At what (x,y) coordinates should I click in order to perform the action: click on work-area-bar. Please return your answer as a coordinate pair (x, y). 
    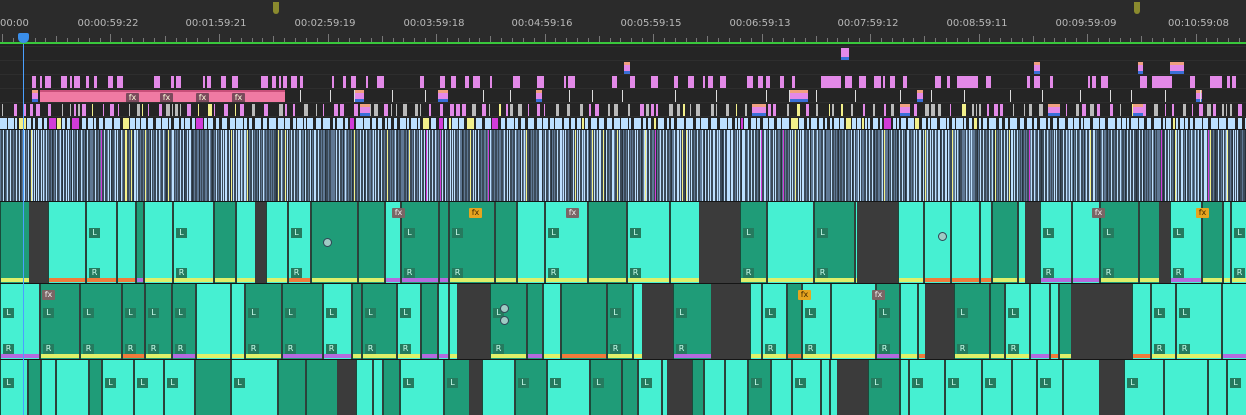
    Looking at the image, I should click on (623, 43).